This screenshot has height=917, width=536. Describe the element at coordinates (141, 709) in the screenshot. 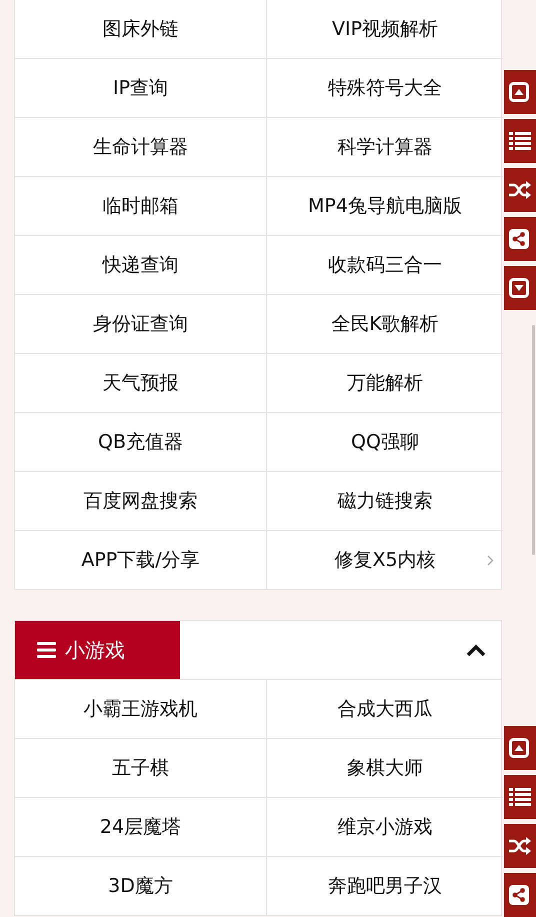

I see `game-link: 小霸王游戏机` at that location.